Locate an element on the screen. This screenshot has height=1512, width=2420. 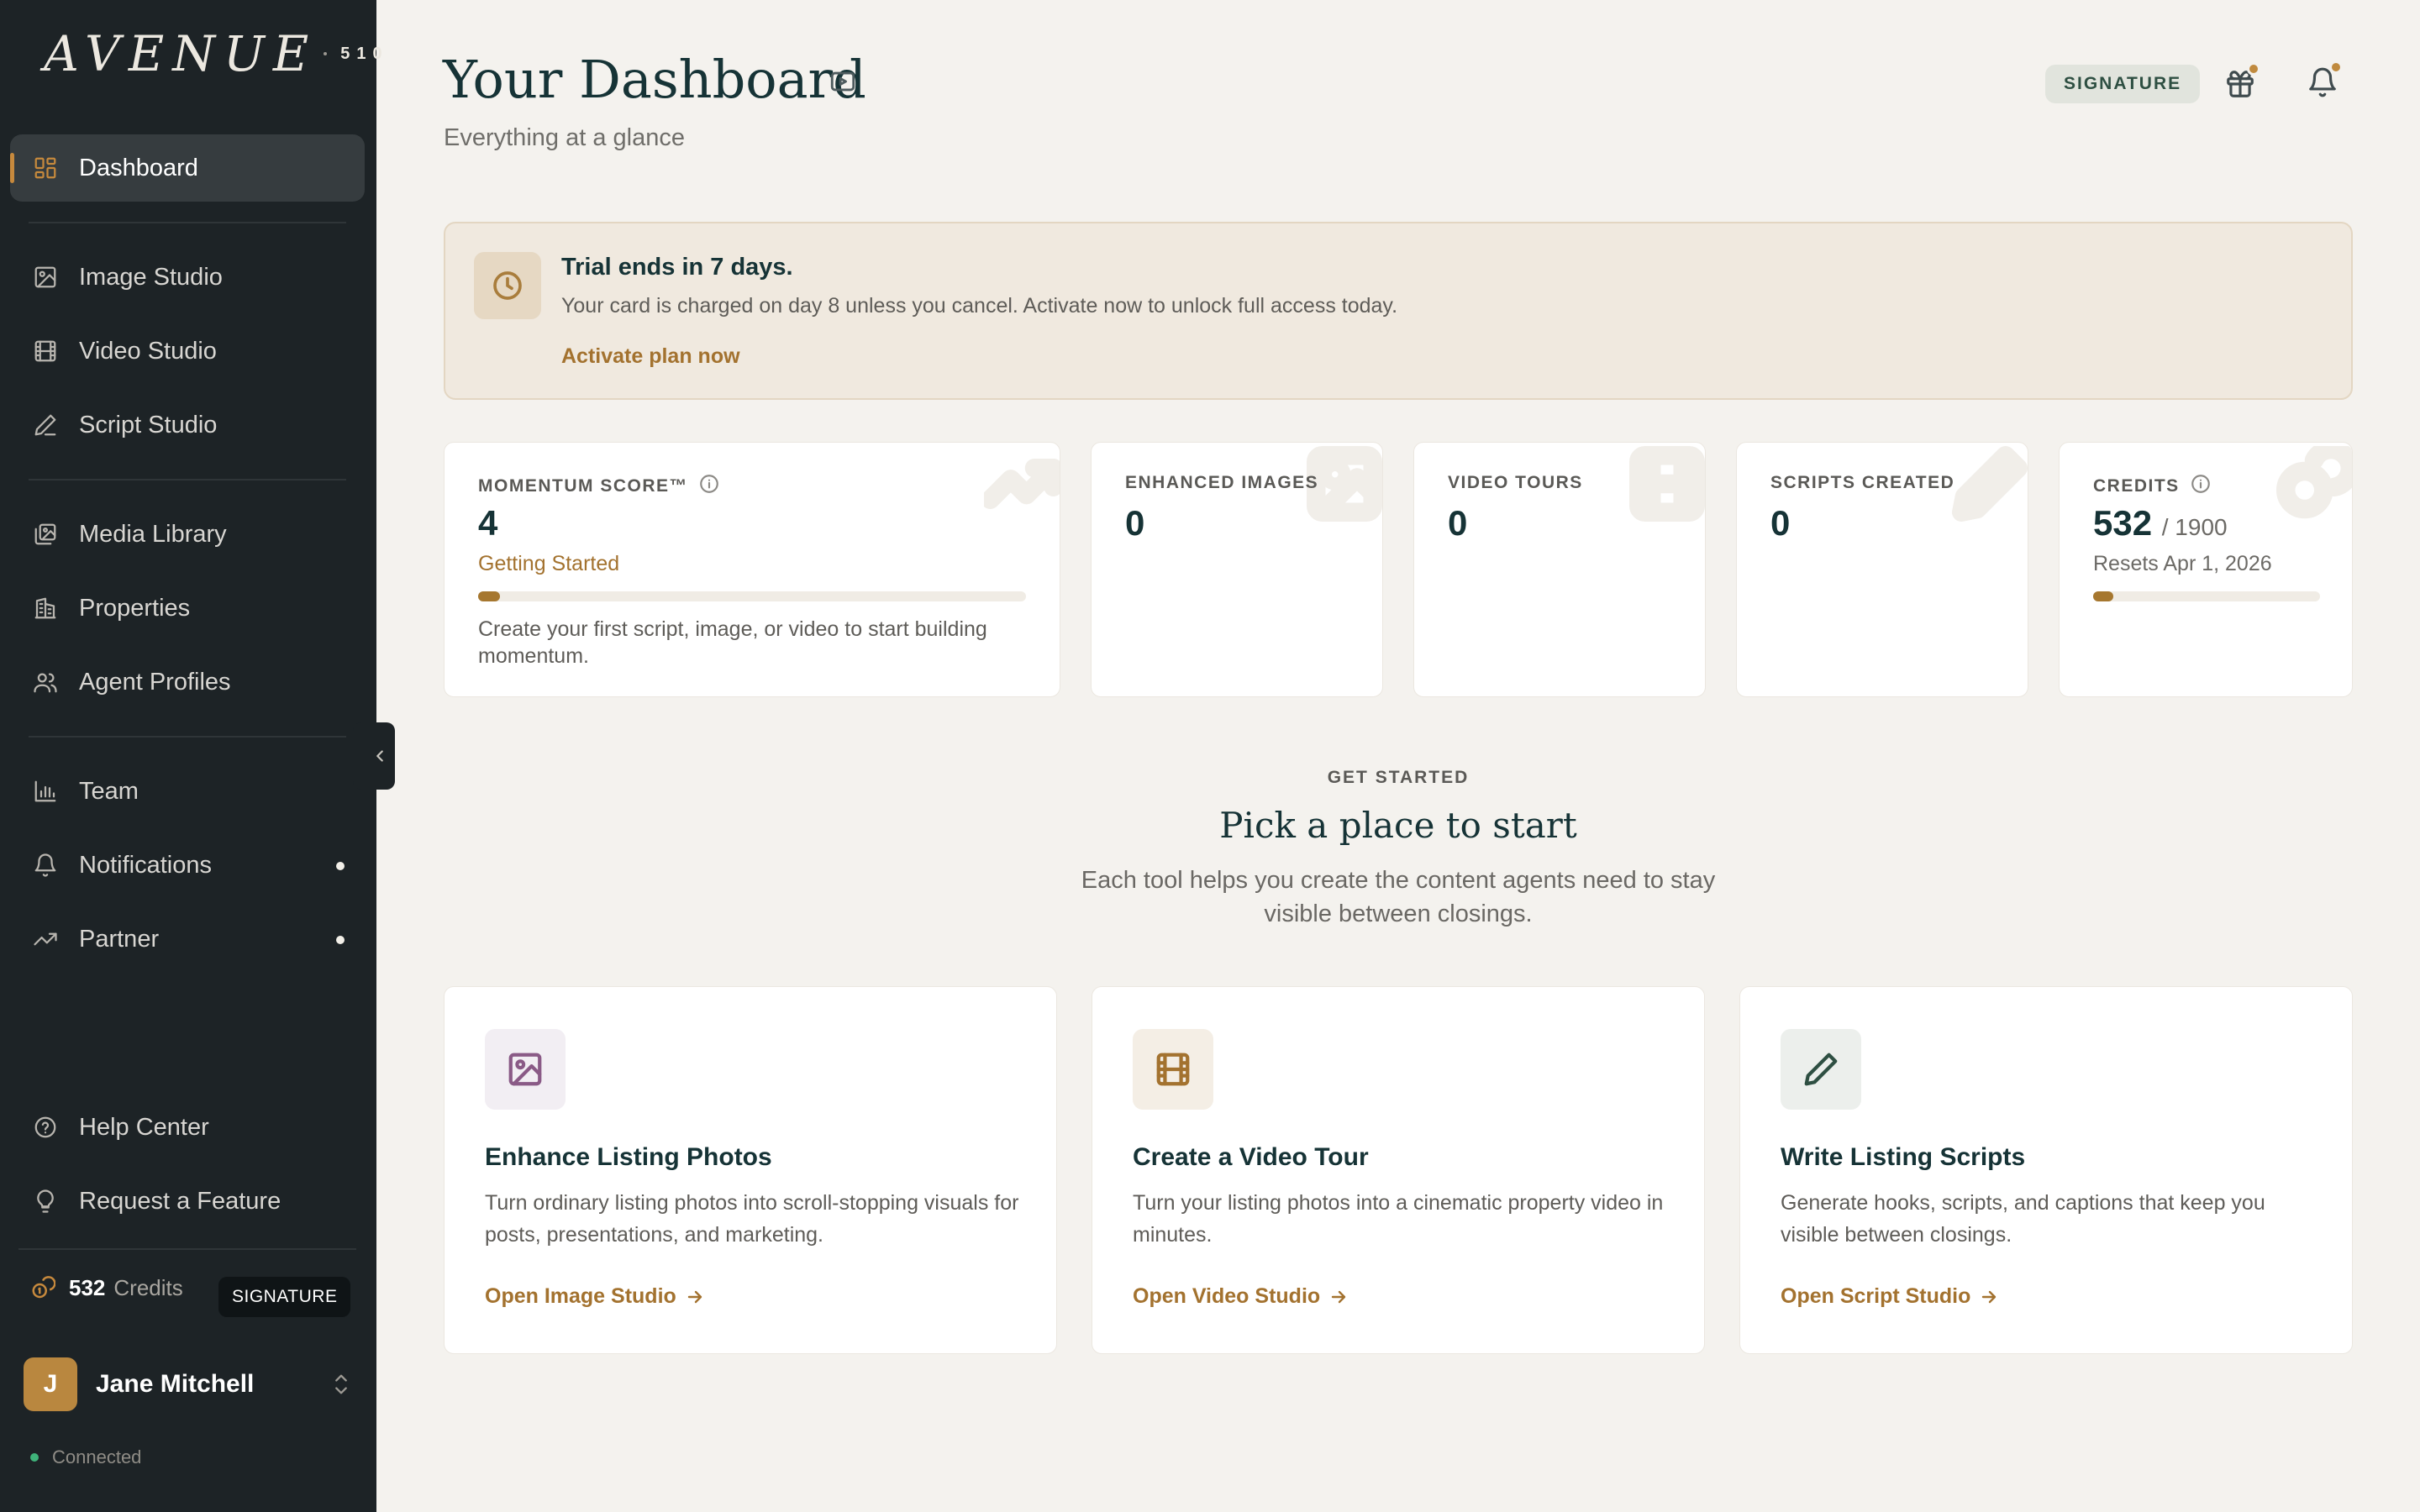
sidebar-credits: 532 Credits is located at coordinates (107, 1288).